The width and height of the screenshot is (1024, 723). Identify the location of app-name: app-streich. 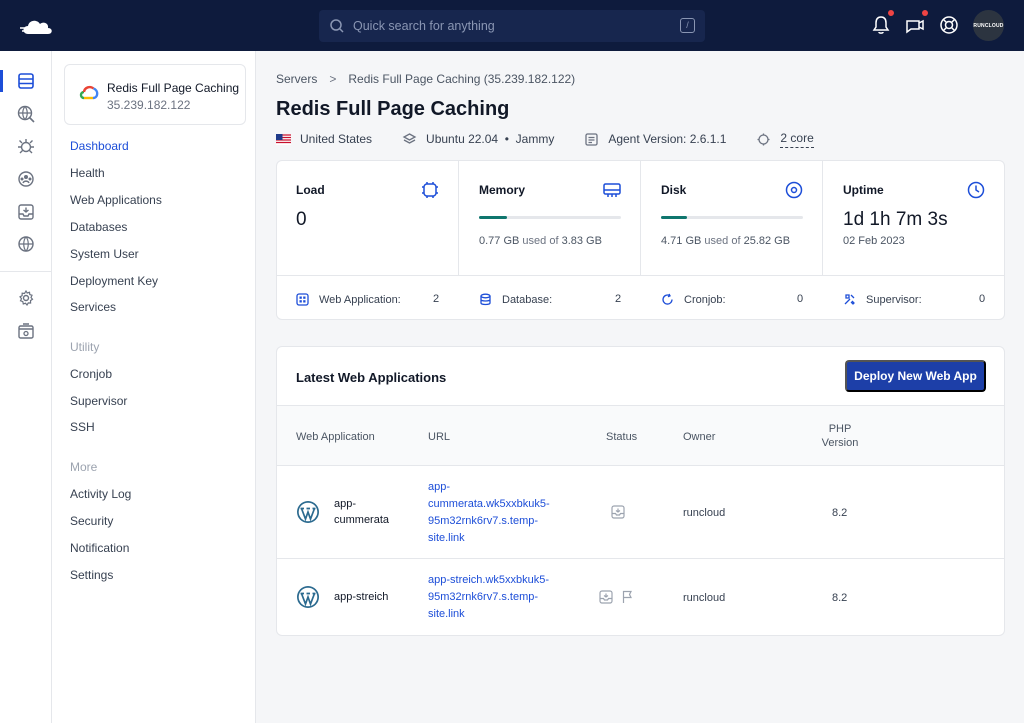
(361, 597).